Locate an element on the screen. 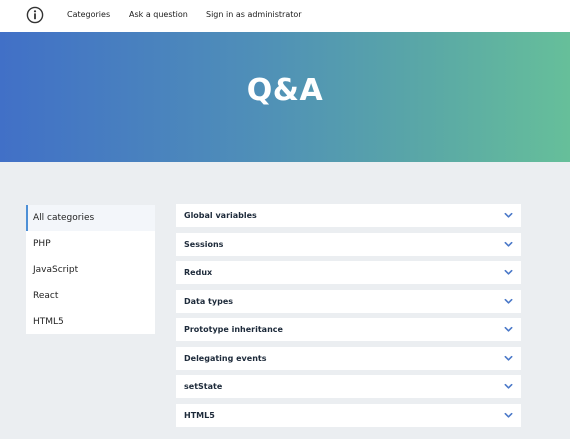 Image resolution: width=570 pixels, height=439 pixels. sidebar-item-javascript: JavaScript is located at coordinates (90, 270).